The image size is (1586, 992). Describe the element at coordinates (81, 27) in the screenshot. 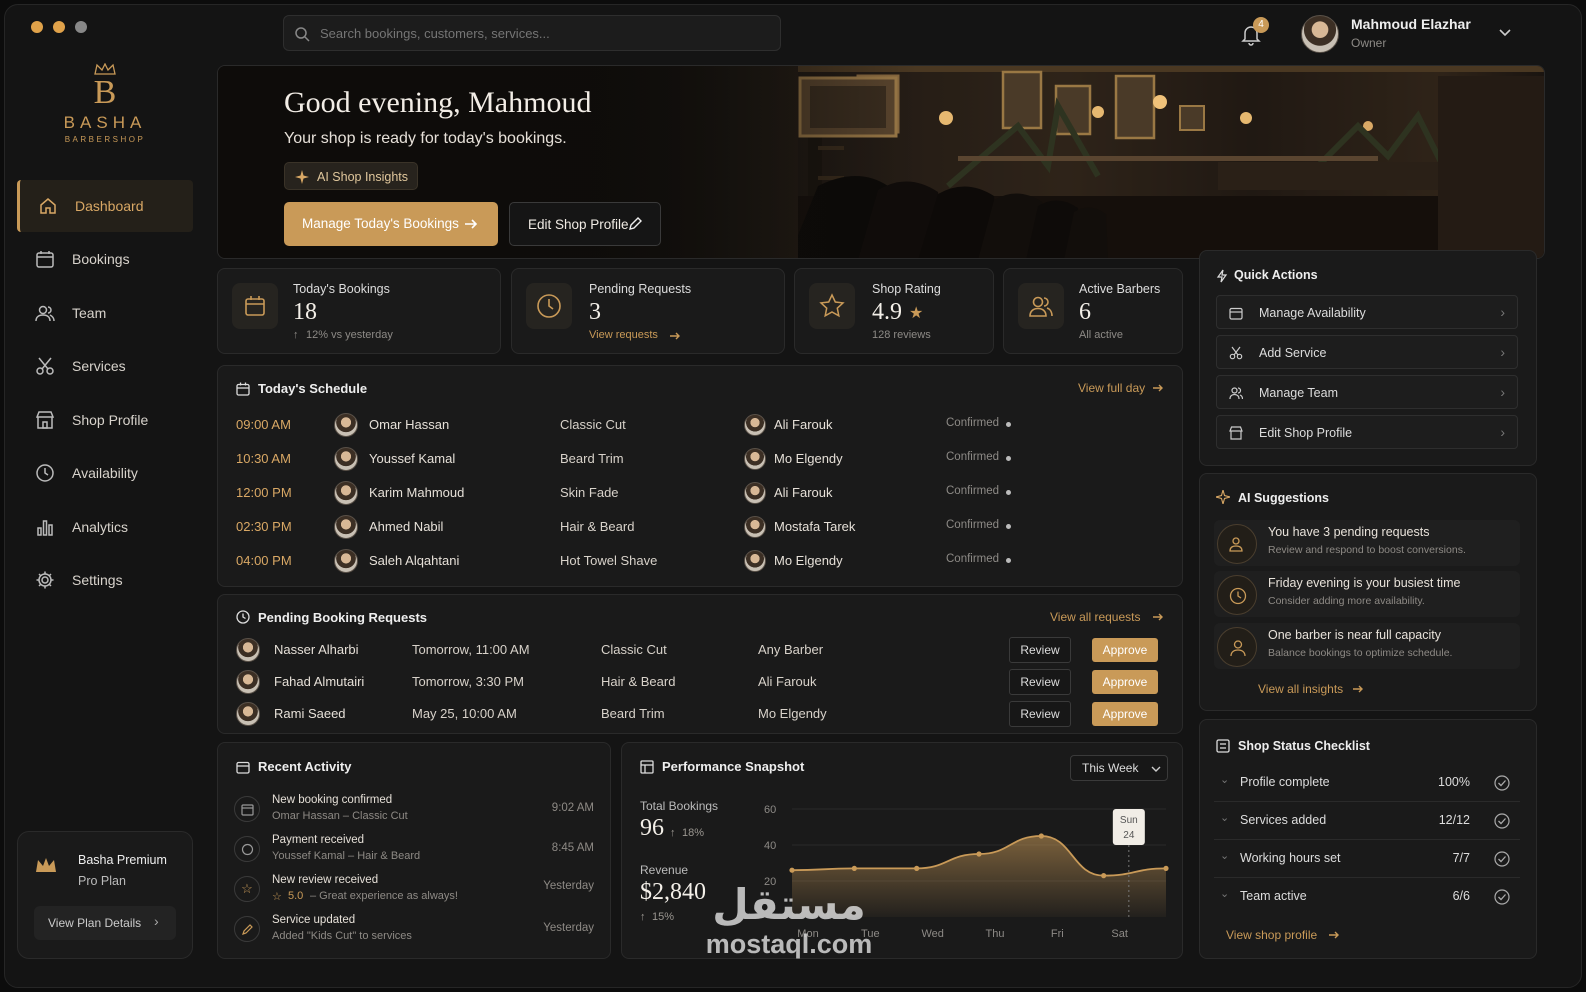

I see `window-zoom-dot` at that location.